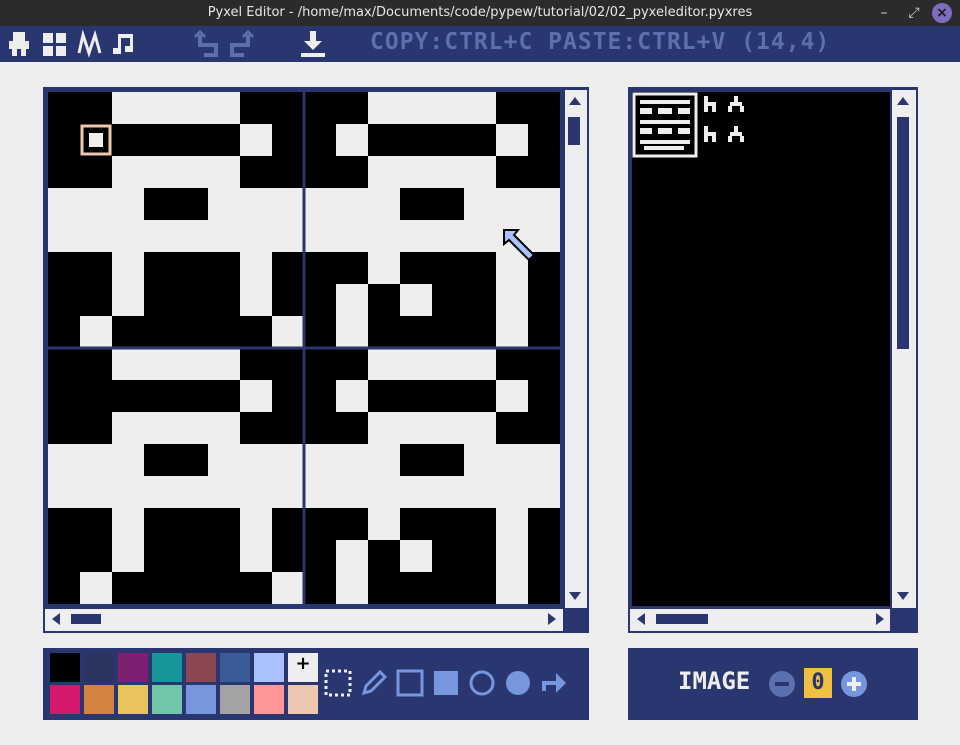  What do you see at coordinates (942, 13) in the screenshot?
I see `close-button: ×` at bounding box center [942, 13].